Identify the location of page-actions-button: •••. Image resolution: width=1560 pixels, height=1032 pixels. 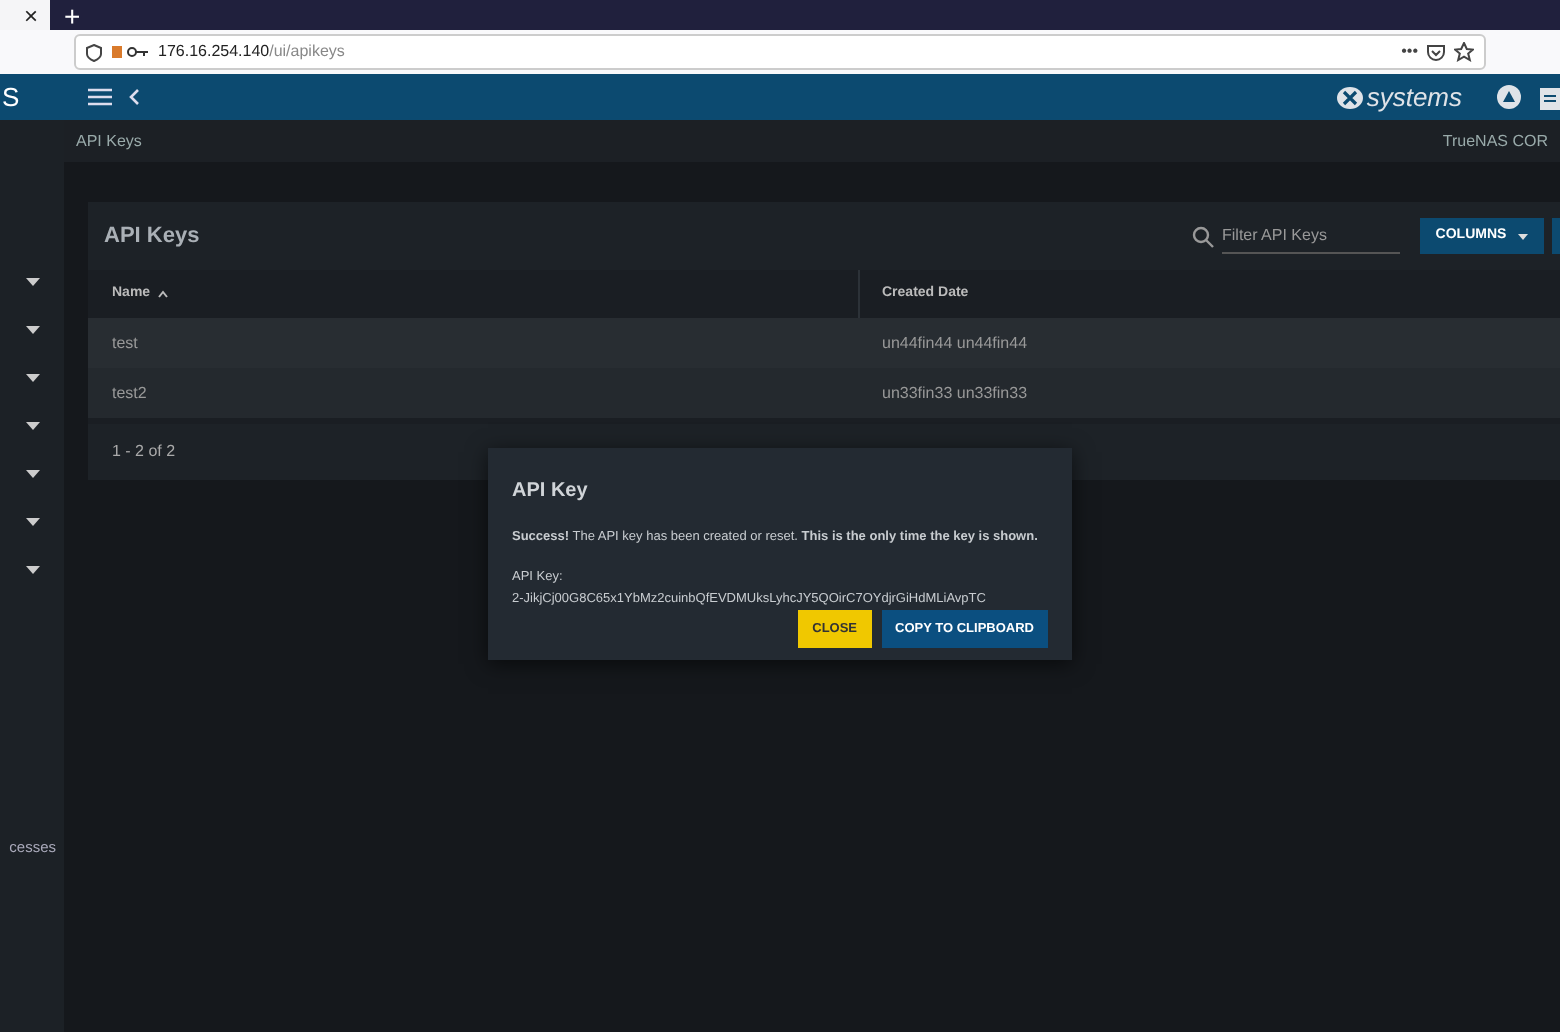
(1409, 52).